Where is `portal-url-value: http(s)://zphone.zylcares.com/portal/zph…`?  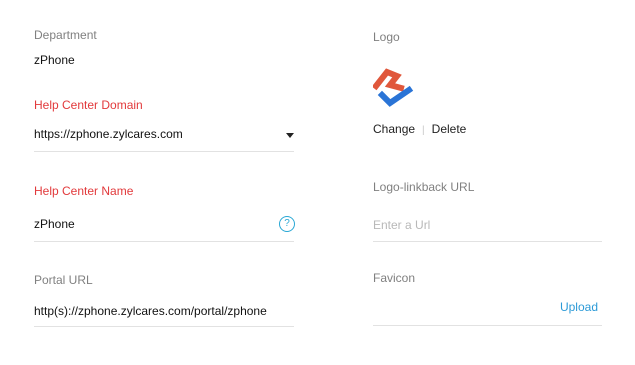
portal-url-value: http(s)://zphone.zylcares.com/portal/zph… is located at coordinates (150, 311).